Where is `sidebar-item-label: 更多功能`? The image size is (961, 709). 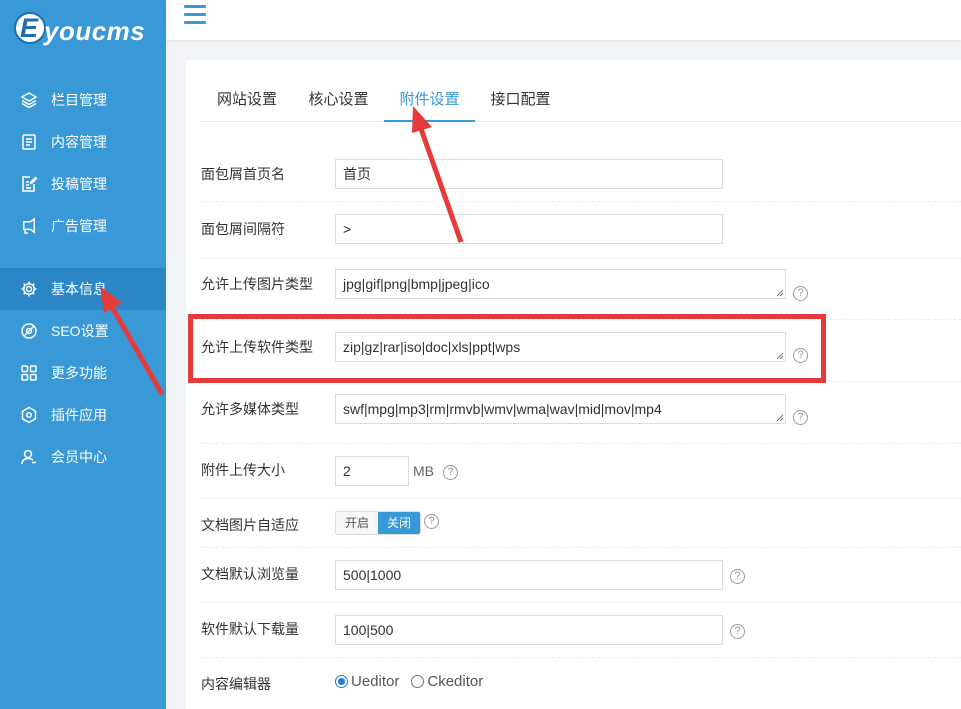 sidebar-item-label: 更多功能 is located at coordinates (79, 373).